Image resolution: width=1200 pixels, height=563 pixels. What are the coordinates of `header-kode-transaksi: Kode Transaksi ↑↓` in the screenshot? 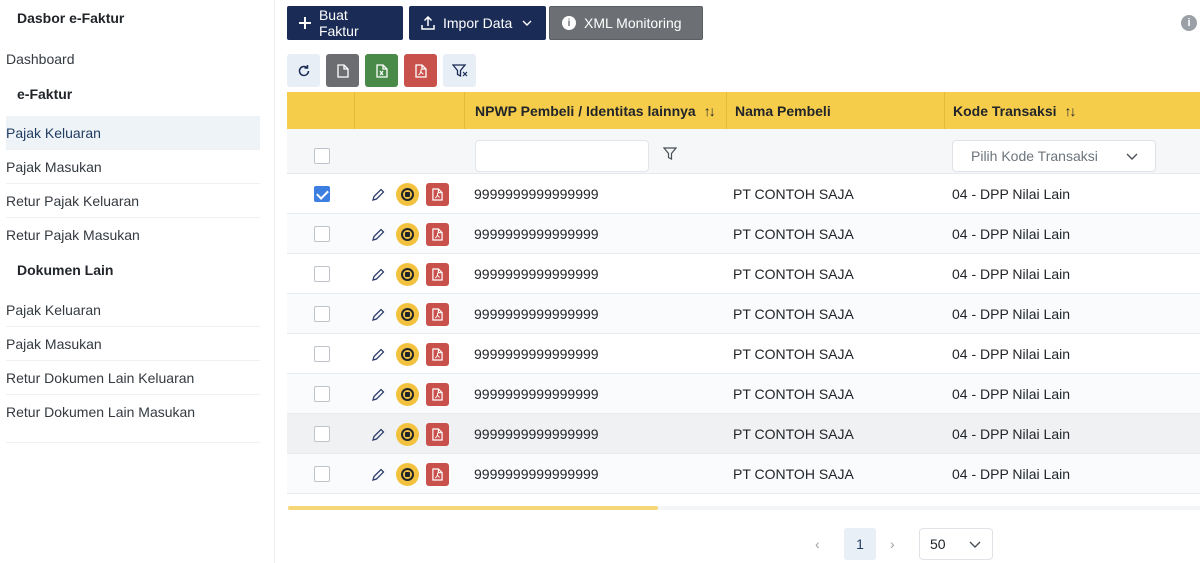 It's located at (1072, 110).